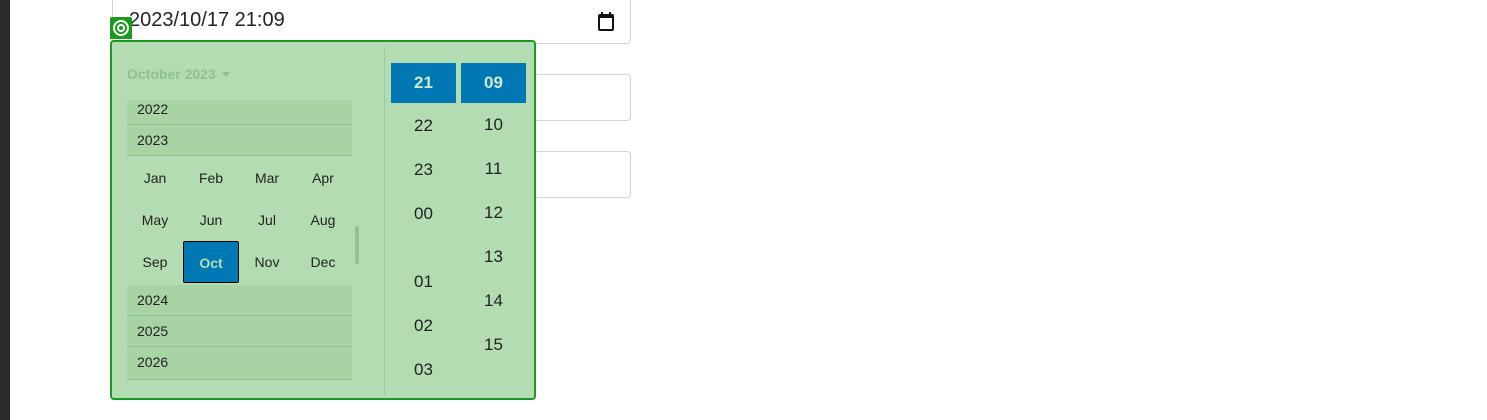  What do you see at coordinates (384, 221) in the screenshot?
I see `column-divider` at bounding box center [384, 221].